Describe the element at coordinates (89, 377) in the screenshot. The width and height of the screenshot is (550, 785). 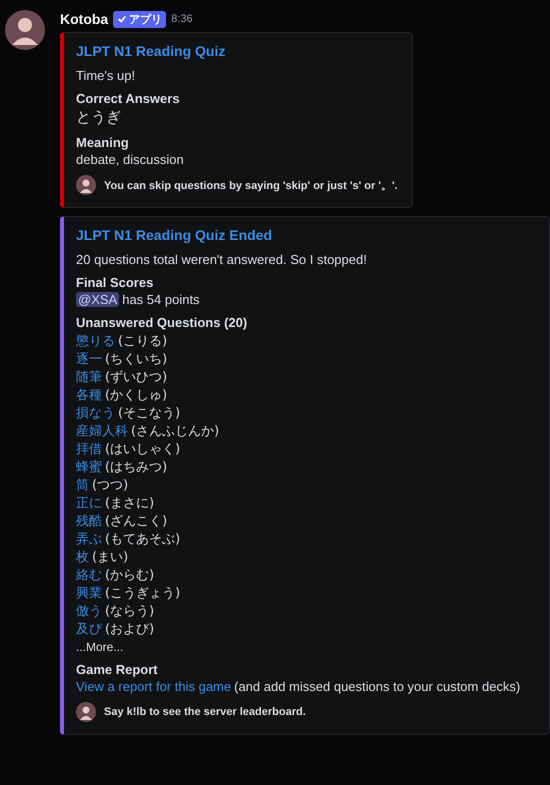
I see `word-link: 随筆` at that location.